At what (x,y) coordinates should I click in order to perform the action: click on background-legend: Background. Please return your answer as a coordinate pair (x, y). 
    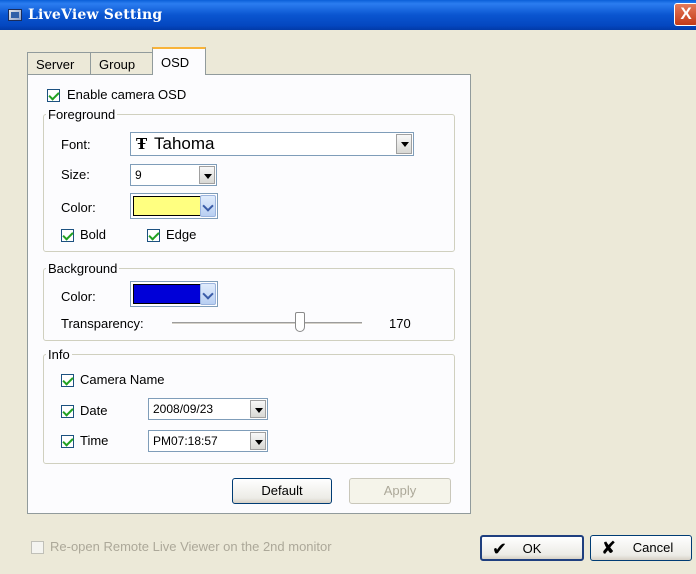
    Looking at the image, I should click on (83, 268).